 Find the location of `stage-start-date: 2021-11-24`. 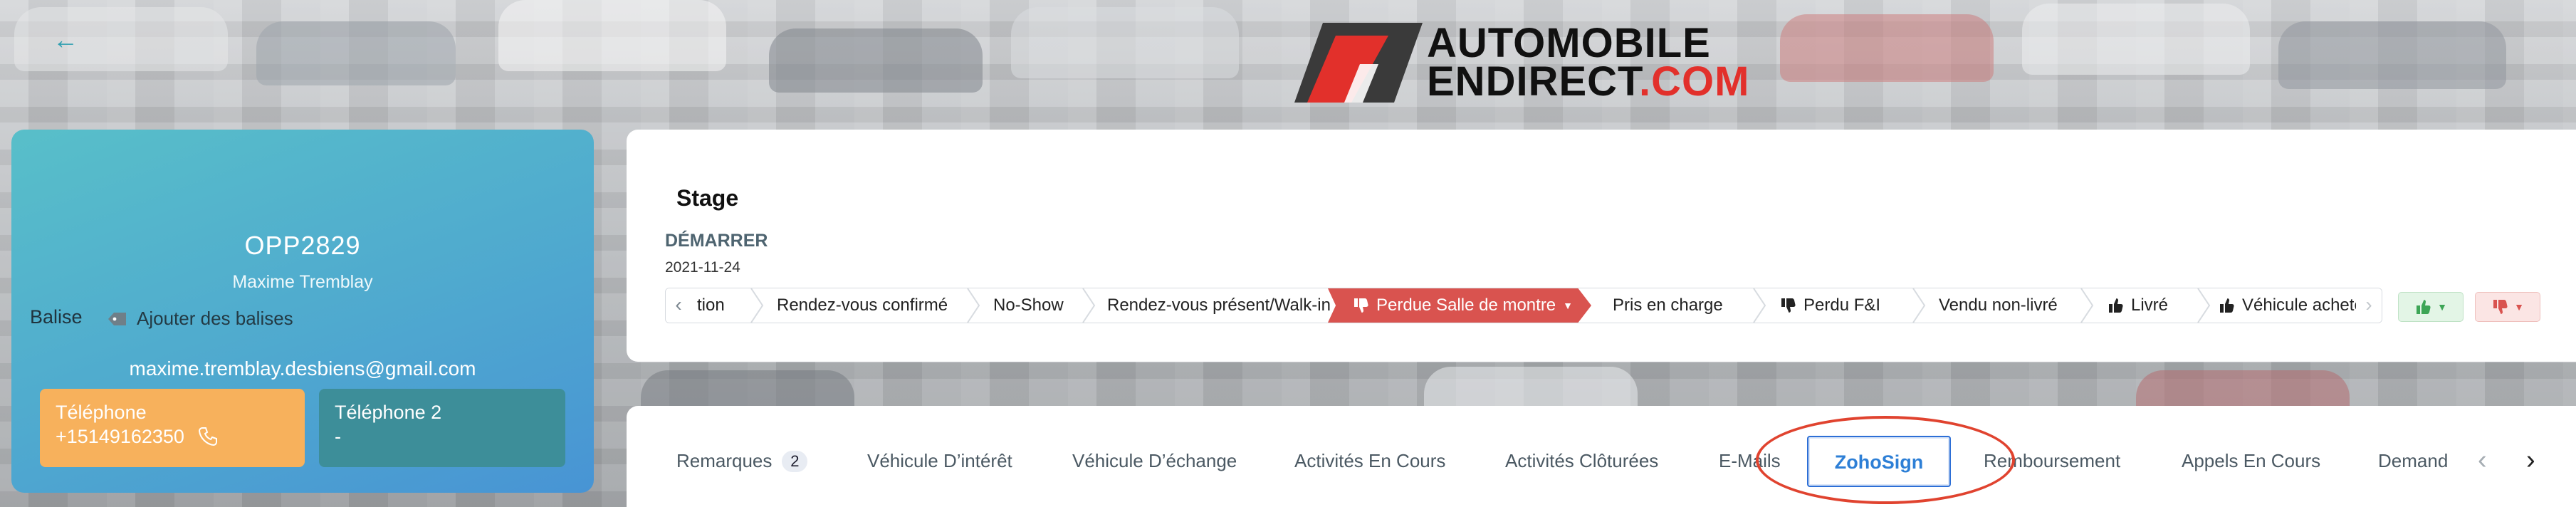

stage-start-date: 2021-11-24 is located at coordinates (702, 267).